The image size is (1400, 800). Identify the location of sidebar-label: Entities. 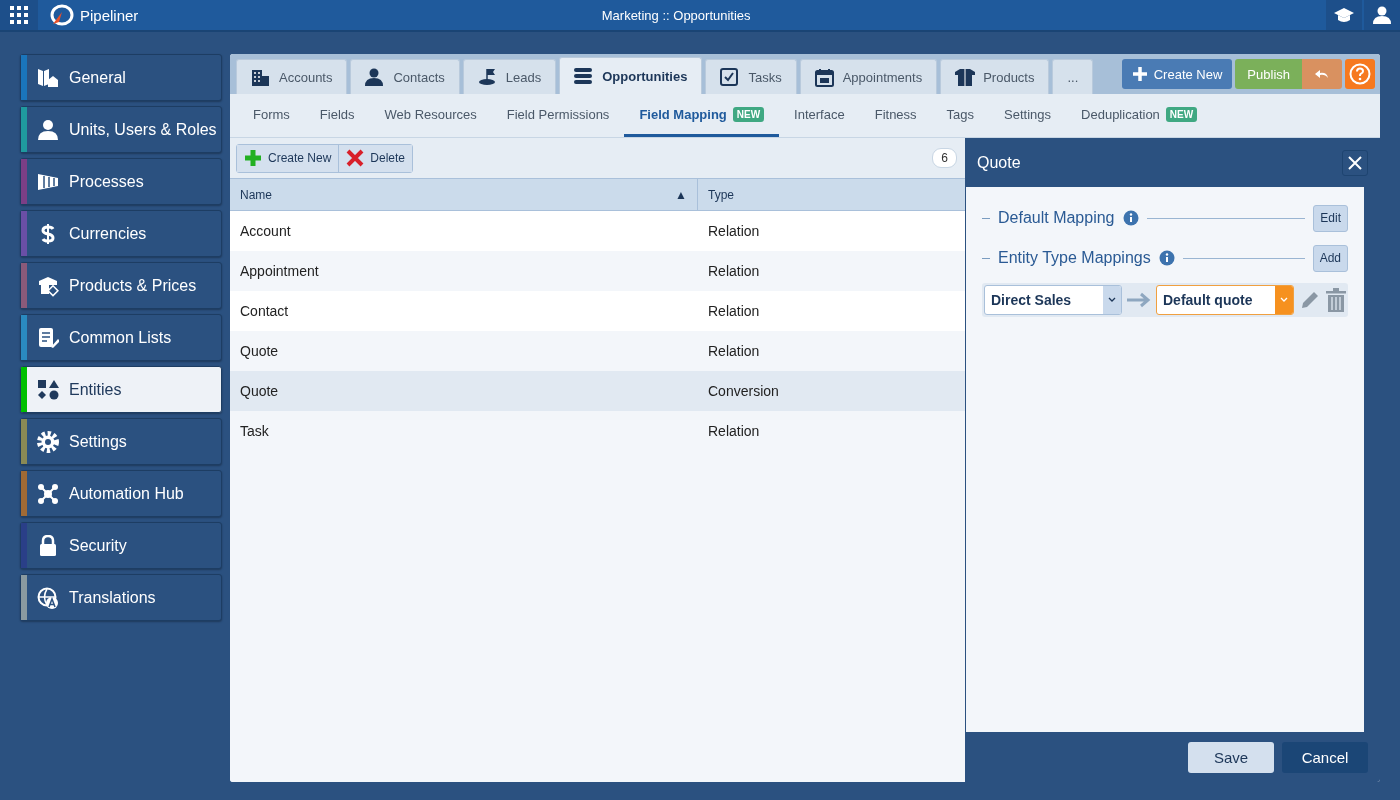
(95, 389).